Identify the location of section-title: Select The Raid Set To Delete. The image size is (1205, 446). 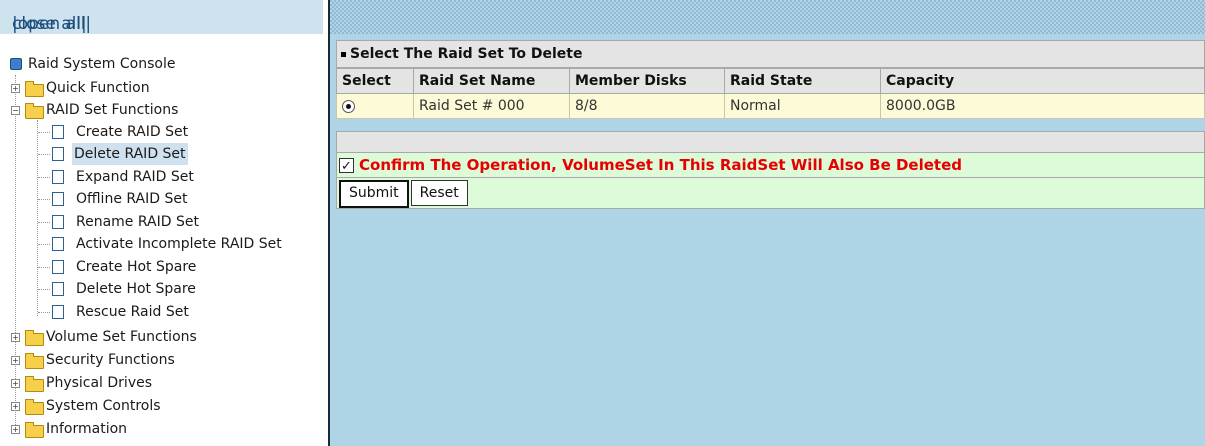
(770, 54).